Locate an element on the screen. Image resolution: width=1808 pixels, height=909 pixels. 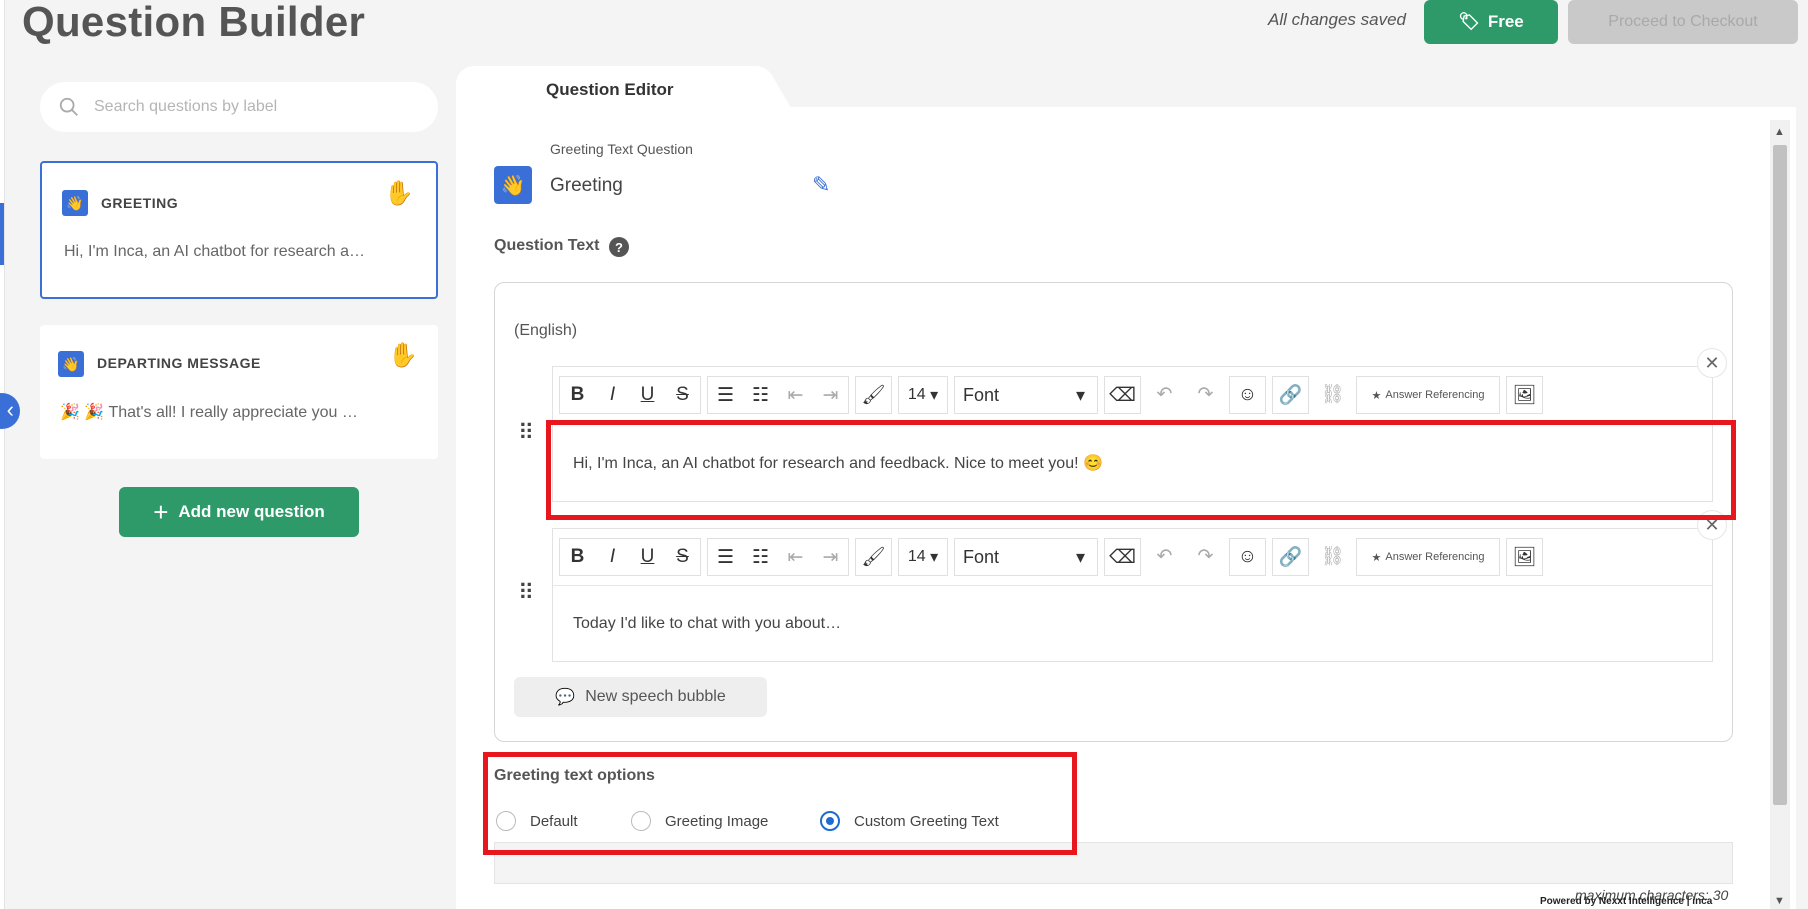
free-plan-button: 🏷 Free is located at coordinates (1491, 22).